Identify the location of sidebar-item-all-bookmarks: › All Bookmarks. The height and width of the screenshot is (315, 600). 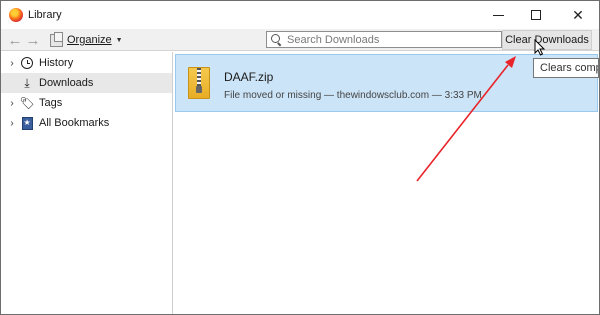
(86, 123).